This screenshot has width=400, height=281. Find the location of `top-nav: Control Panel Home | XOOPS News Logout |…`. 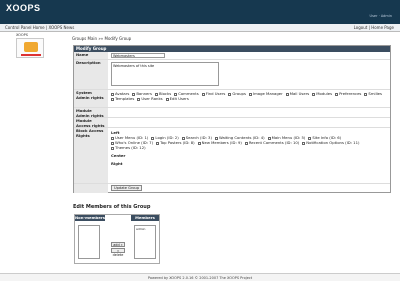

top-nav: Control Panel Home | XOOPS News Logout |… is located at coordinates (200, 28).